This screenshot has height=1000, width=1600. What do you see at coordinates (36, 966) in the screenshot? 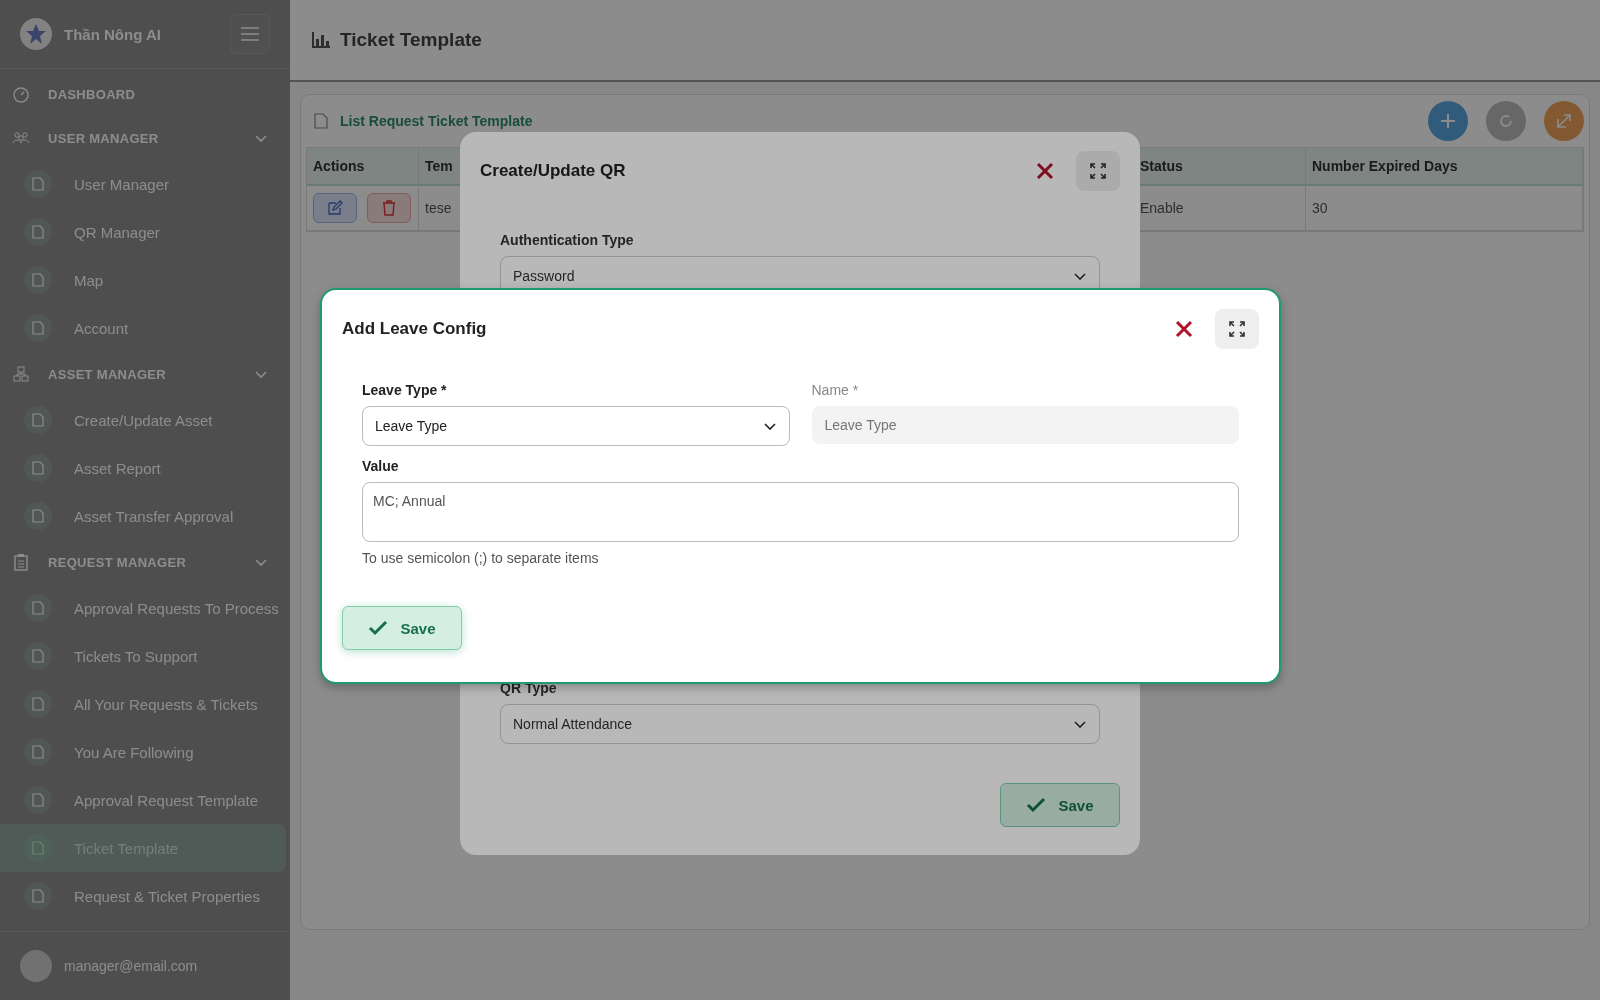
I see `avatar-icon` at bounding box center [36, 966].